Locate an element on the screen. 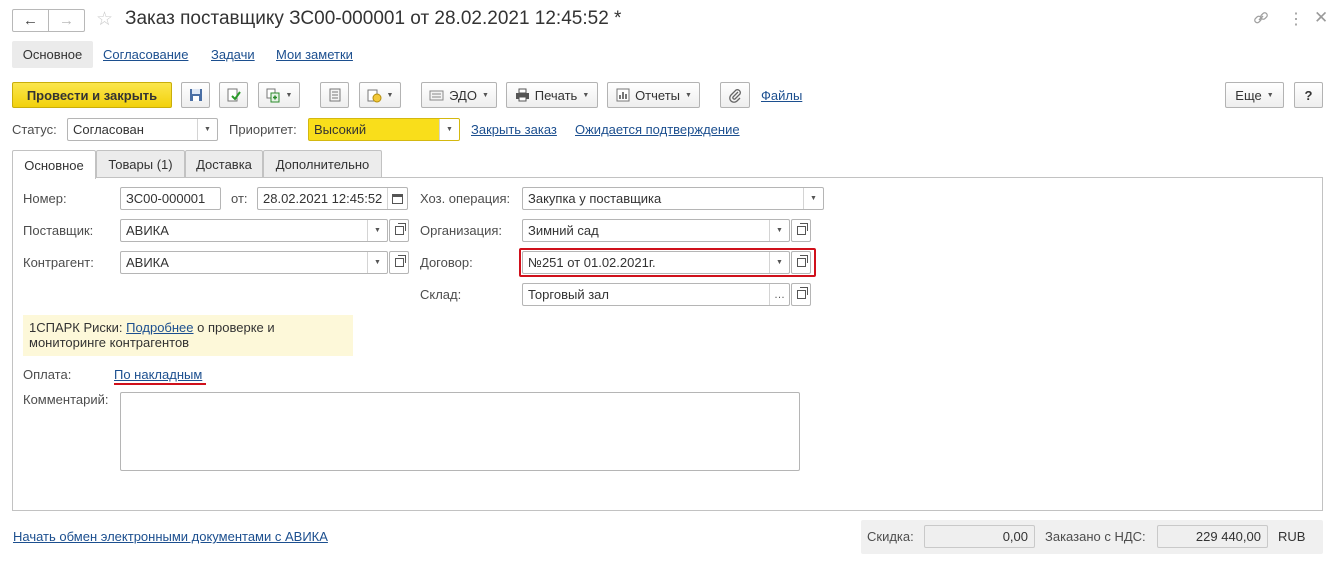 Image resolution: width=1344 pixels, height=566 pixels. payment-terms-link: По накладным is located at coordinates (158, 374).